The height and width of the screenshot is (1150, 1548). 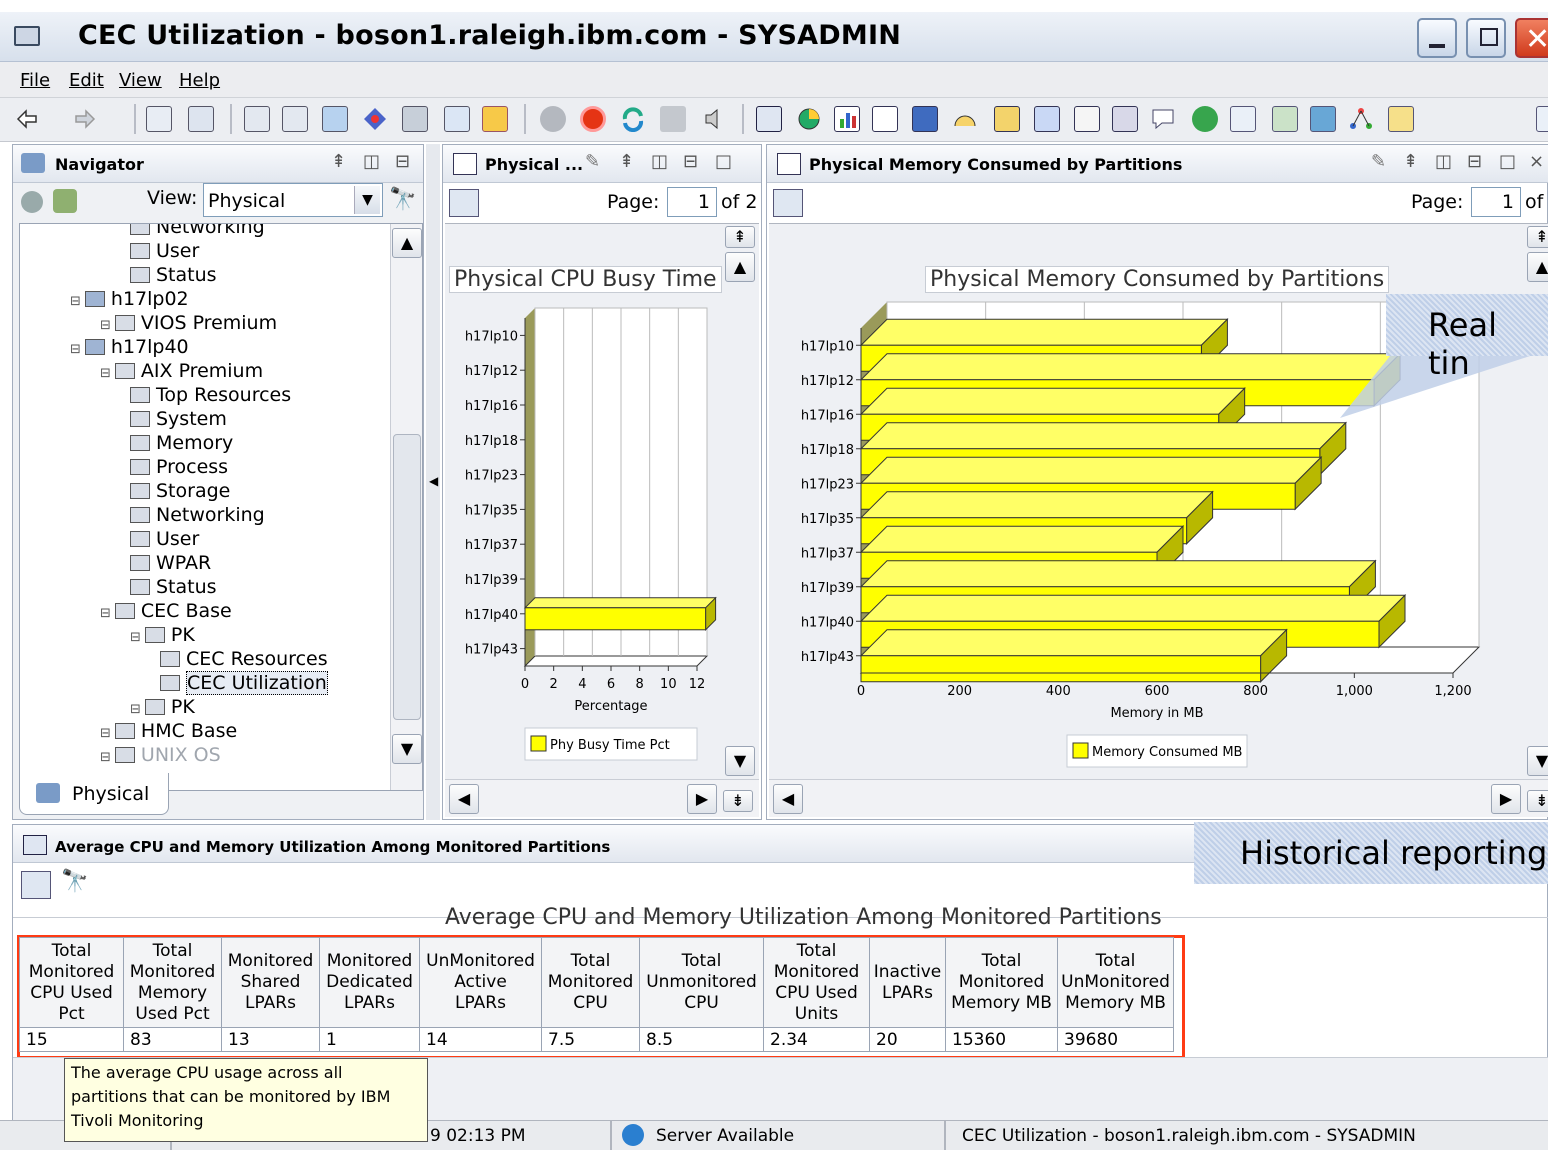 What do you see at coordinates (179, 467) in the screenshot?
I see `tree-item: Process` at bounding box center [179, 467].